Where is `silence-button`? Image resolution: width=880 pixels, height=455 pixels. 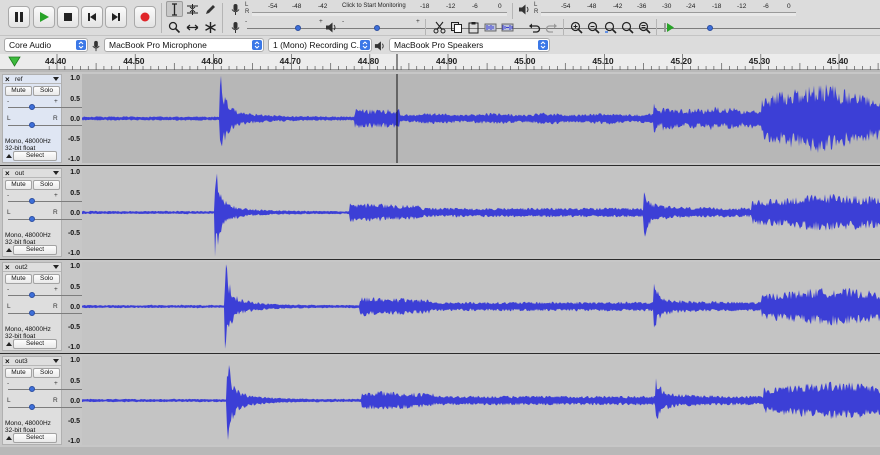 silence-button is located at coordinates (507, 27).